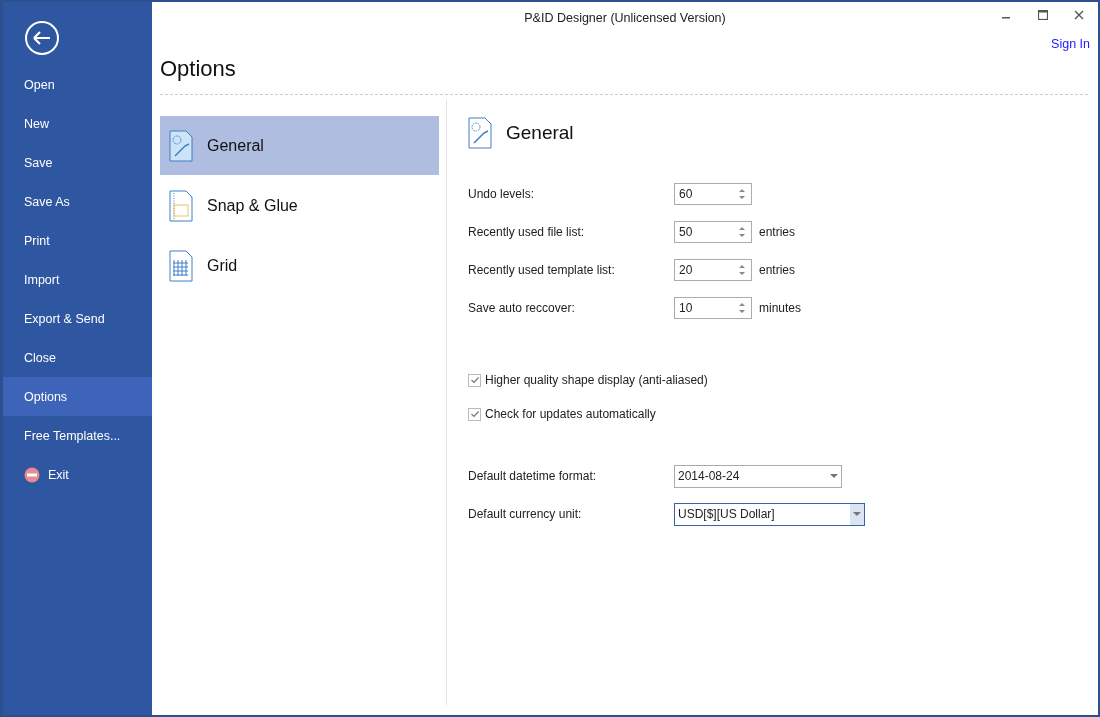  What do you see at coordinates (181, 265) in the screenshot?
I see `document-grid-icon` at bounding box center [181, 265].